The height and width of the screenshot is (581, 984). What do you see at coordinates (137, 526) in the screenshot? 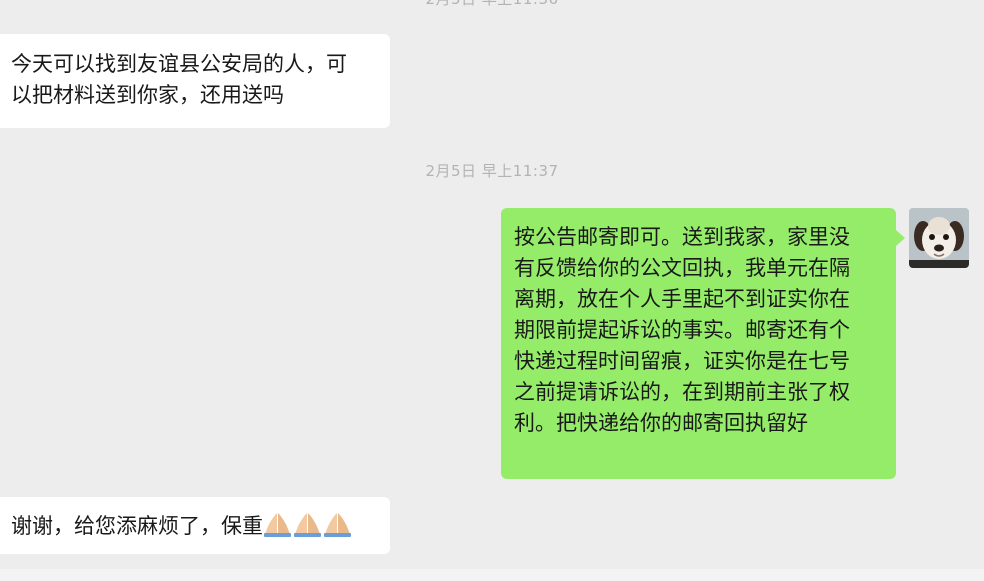
I see `message-text: 谢谢，给您添麻烦了，保重` at bounding box center [137, 526].